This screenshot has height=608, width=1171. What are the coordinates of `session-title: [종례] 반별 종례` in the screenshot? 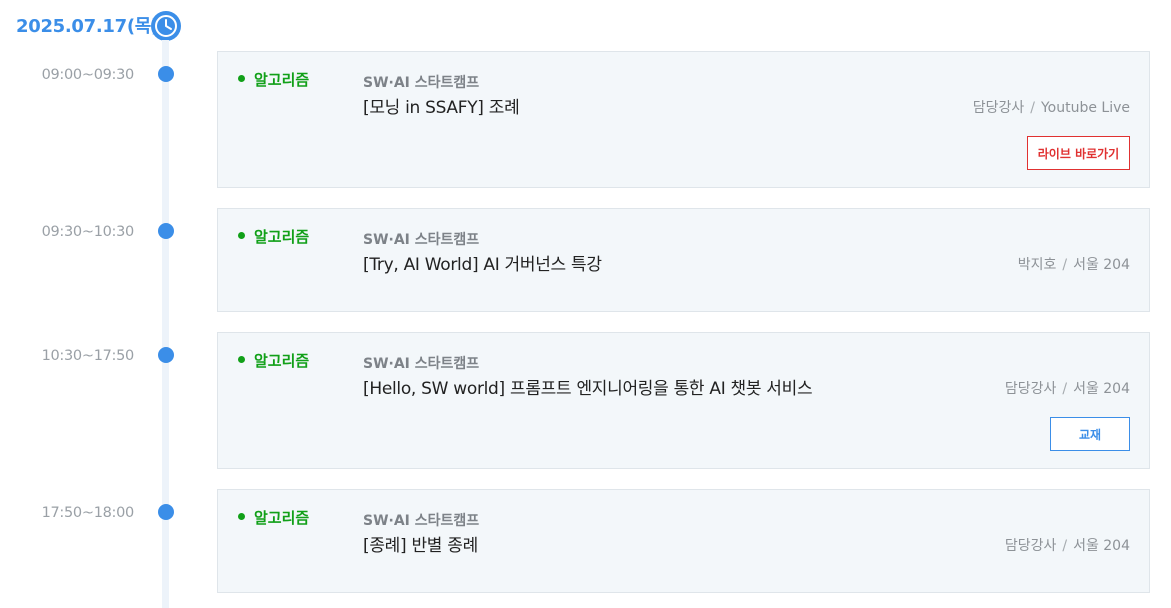 It's located at (420, 546).